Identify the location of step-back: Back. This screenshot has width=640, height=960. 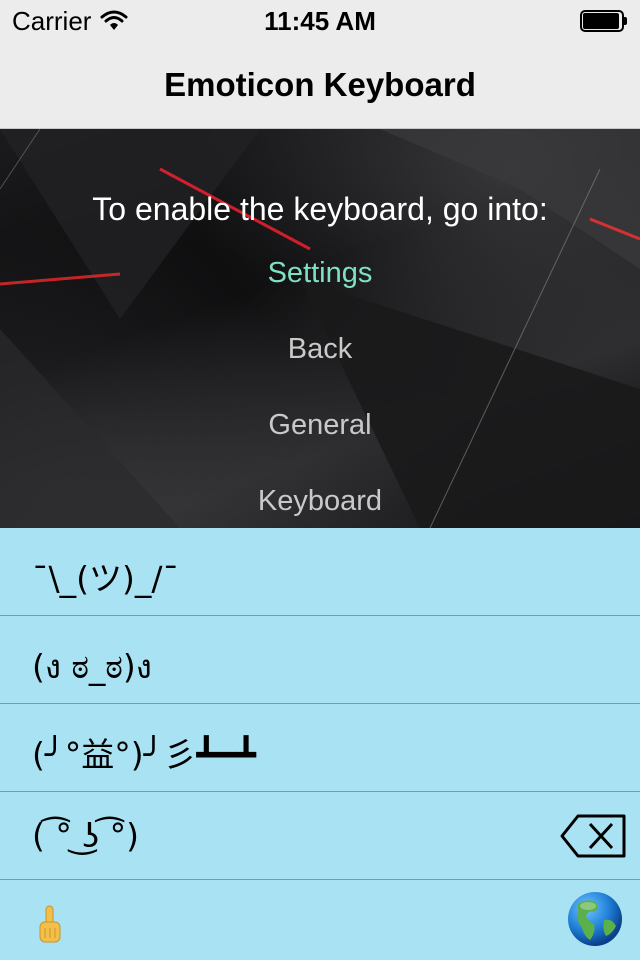
(320, 349).